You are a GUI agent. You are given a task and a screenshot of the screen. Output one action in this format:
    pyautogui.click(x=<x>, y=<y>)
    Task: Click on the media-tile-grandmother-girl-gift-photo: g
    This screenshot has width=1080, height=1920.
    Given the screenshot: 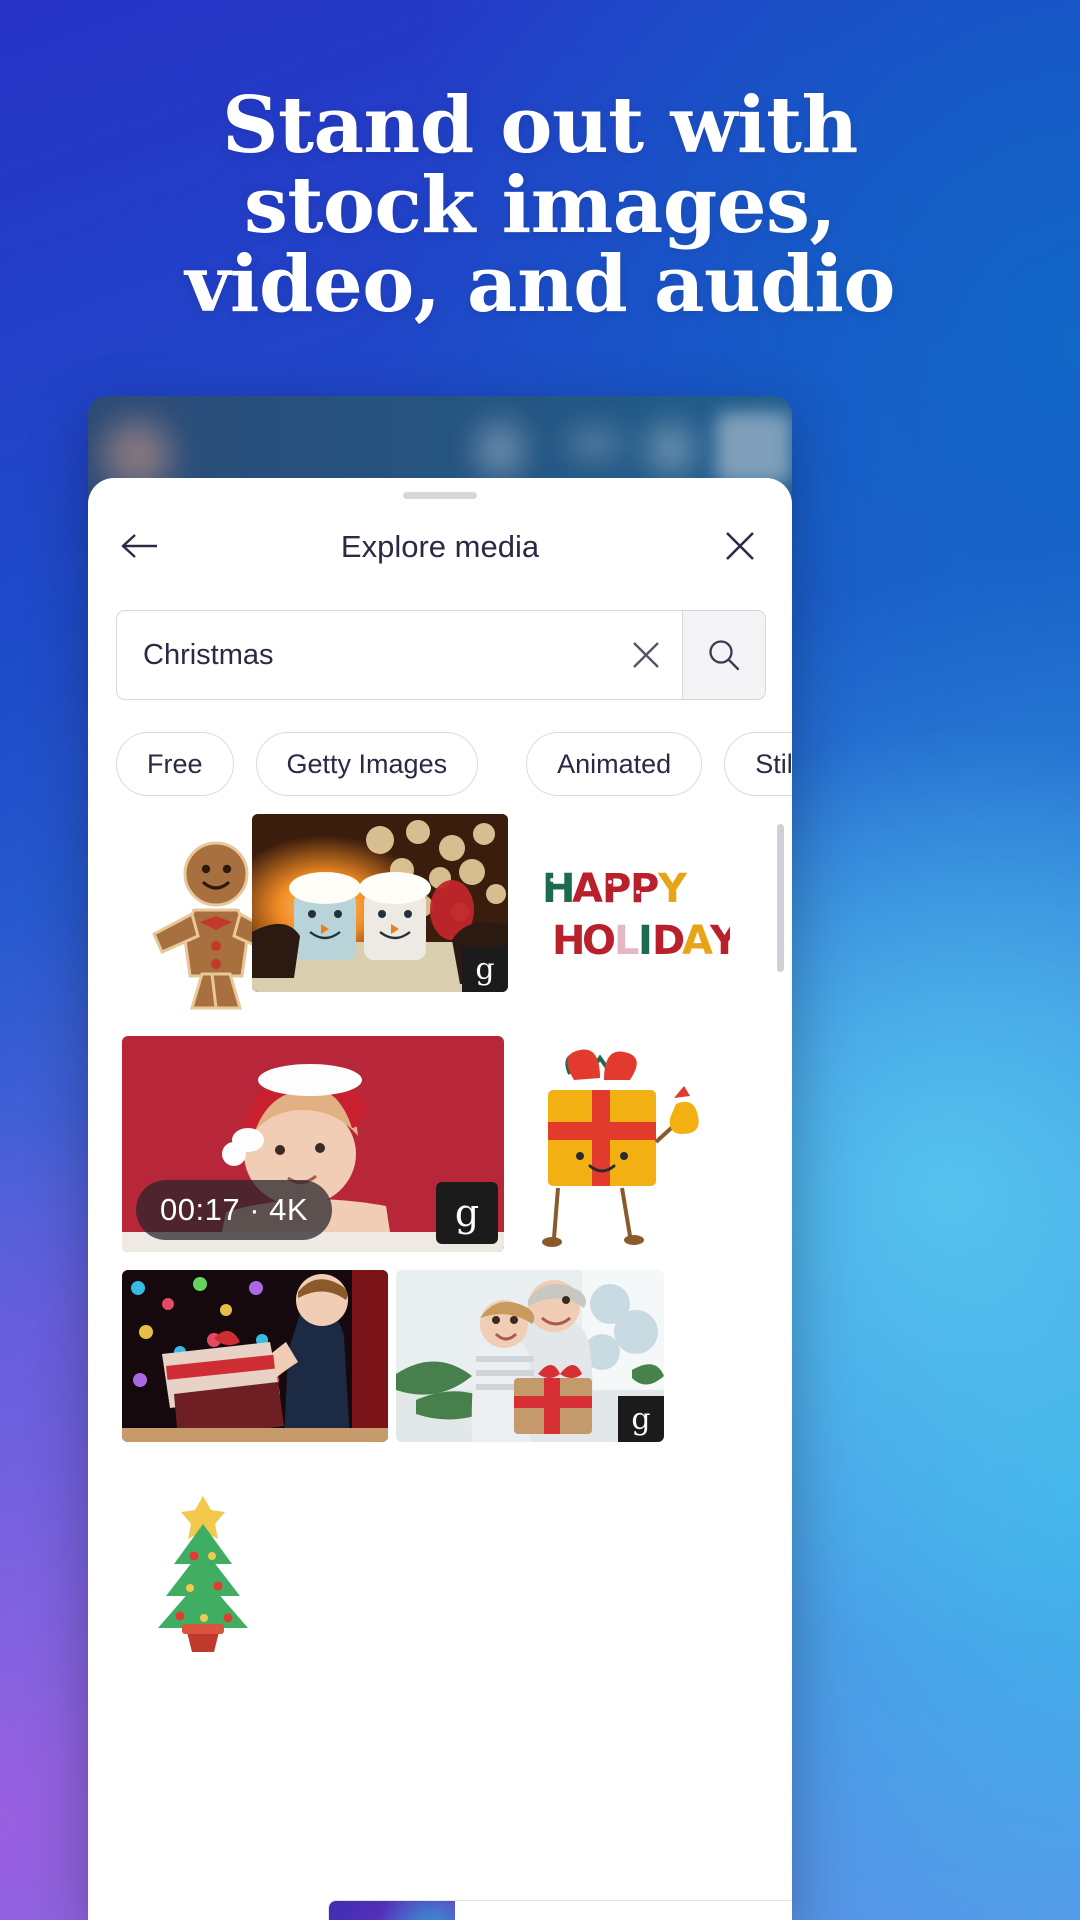 What is the action you would take?
    pyautogui.click(x=530, y=1356)
    